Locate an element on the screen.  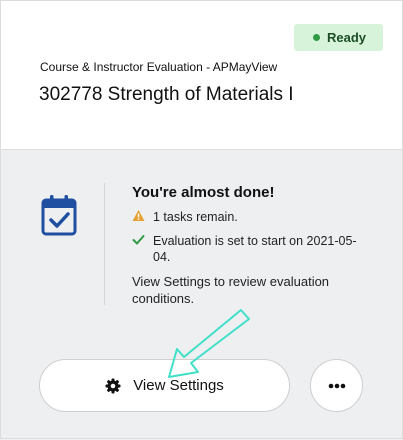
more-options-button is located at coordinates (336, 385).